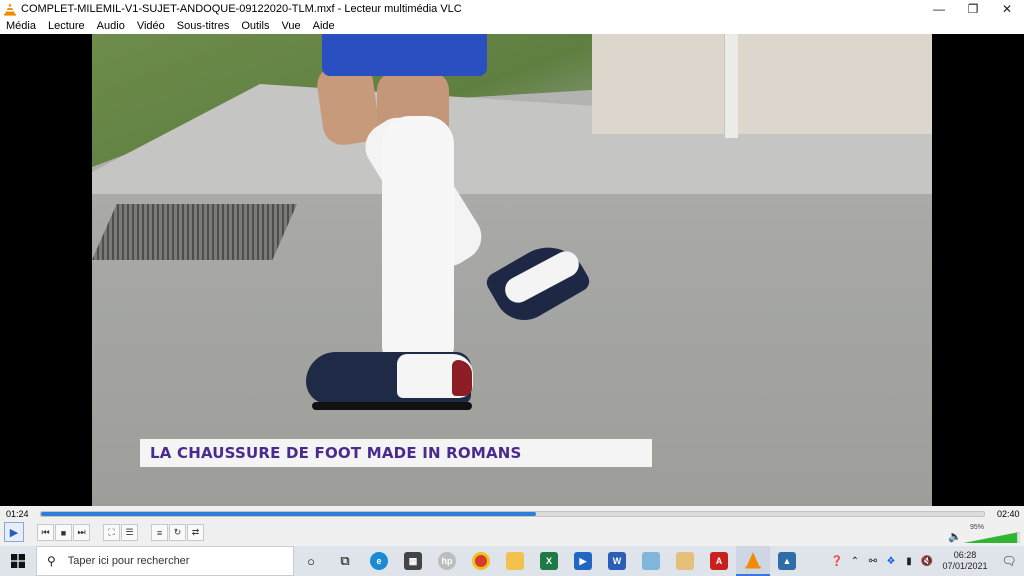 This screenshot has width=1024, height=576. I want to click on menu-outils: Outils, so click(255, 26).